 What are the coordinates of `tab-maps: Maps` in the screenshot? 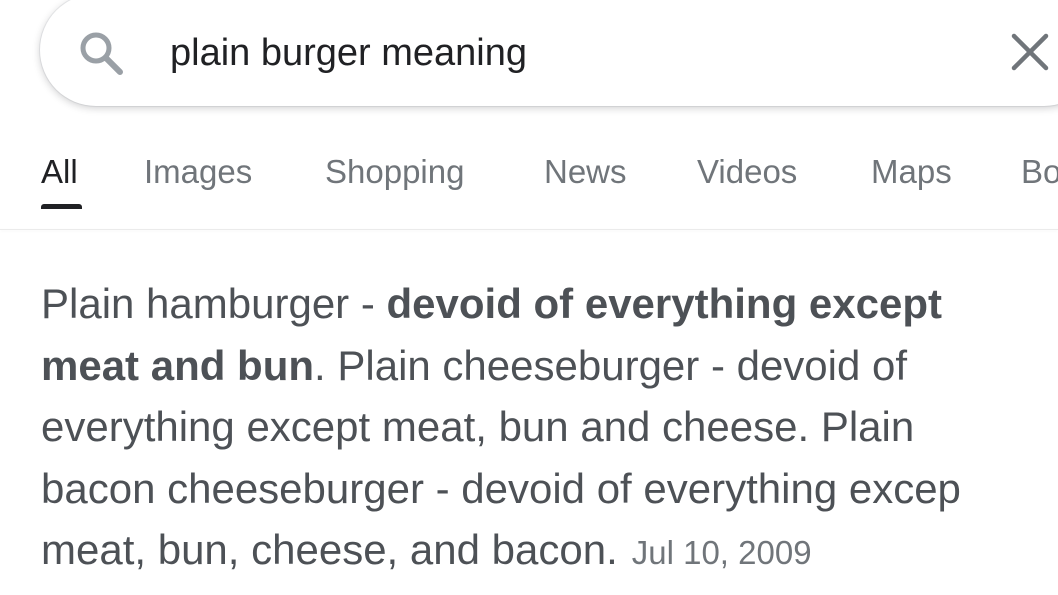 It's located at (911, 172).